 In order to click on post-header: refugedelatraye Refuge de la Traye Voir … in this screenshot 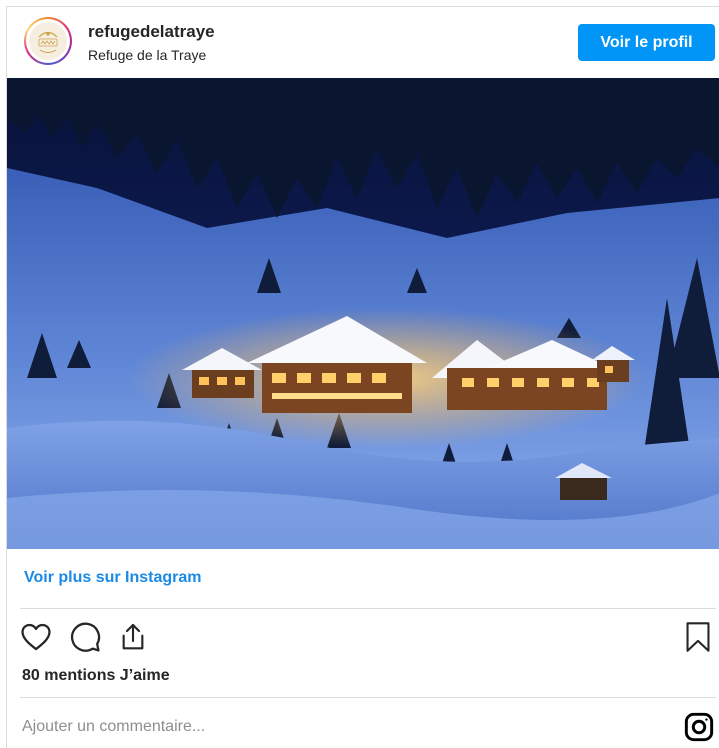, I will do `click(363, 42)`.